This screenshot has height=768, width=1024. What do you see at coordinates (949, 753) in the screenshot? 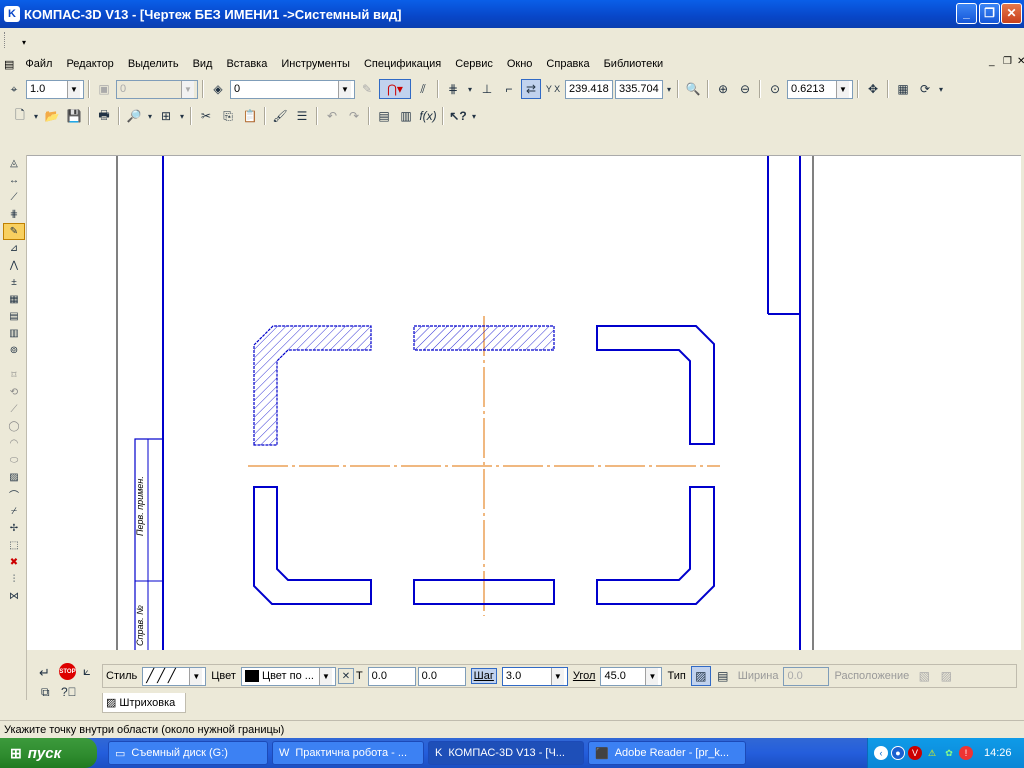
I see `flower-icon: ✿` at bounding box center [949, 753].